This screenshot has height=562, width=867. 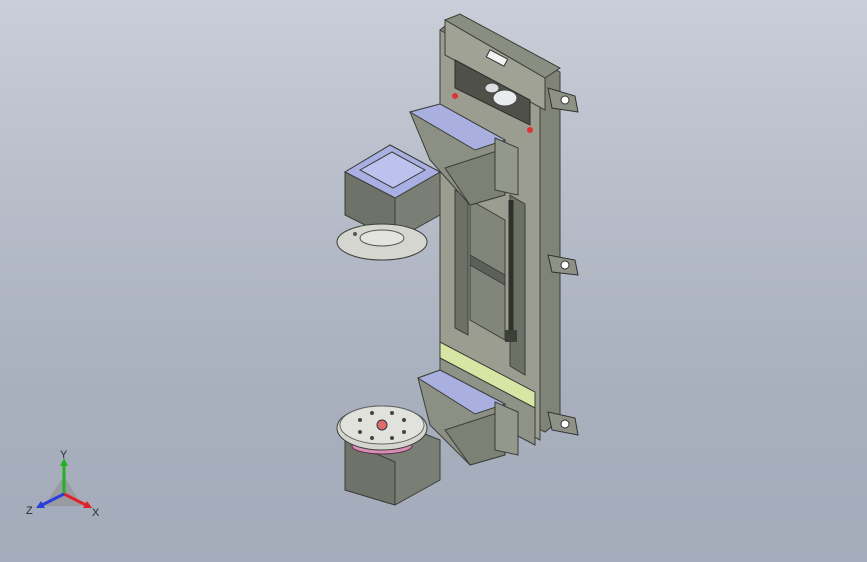 I want to click on z-axis-label: Z, so click(x=29, y=511).